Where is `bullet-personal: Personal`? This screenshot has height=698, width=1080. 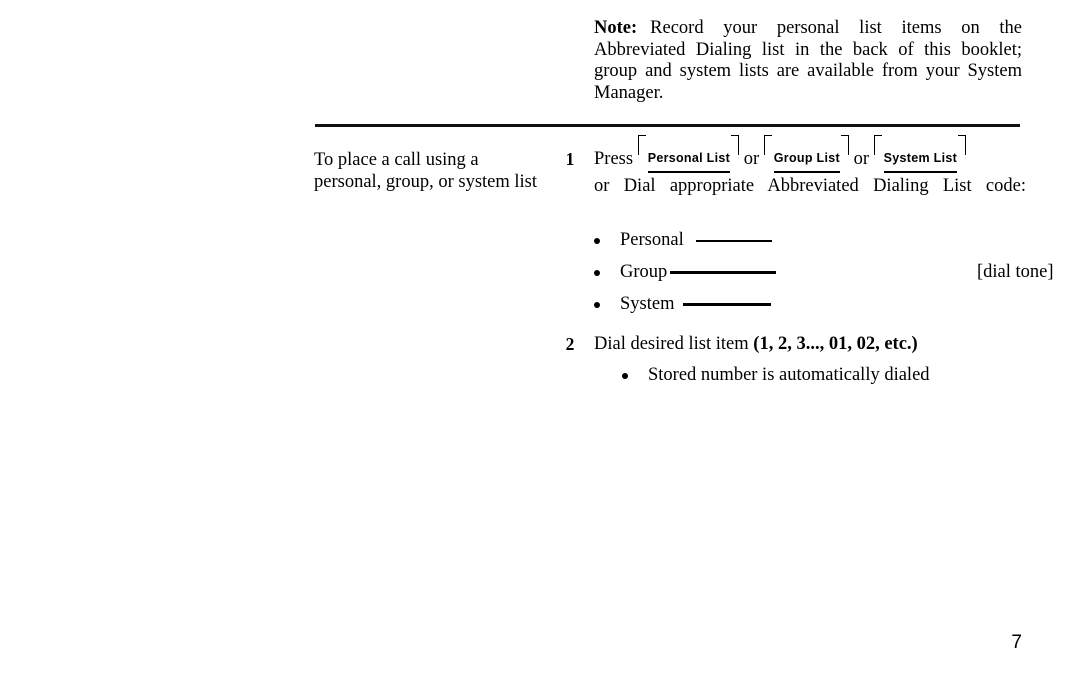
bullet-personal: Personal is located at coordinates (696, 240).